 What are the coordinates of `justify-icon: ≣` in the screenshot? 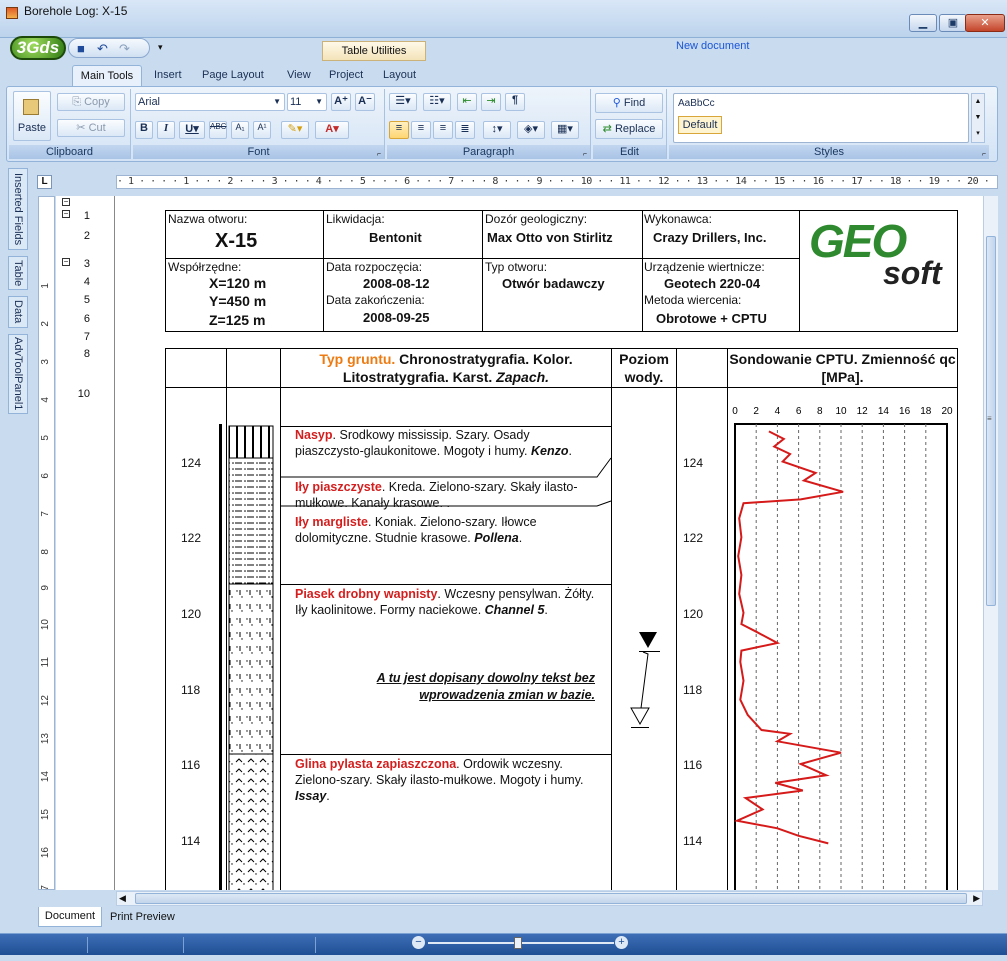 It's located at (465, 130).